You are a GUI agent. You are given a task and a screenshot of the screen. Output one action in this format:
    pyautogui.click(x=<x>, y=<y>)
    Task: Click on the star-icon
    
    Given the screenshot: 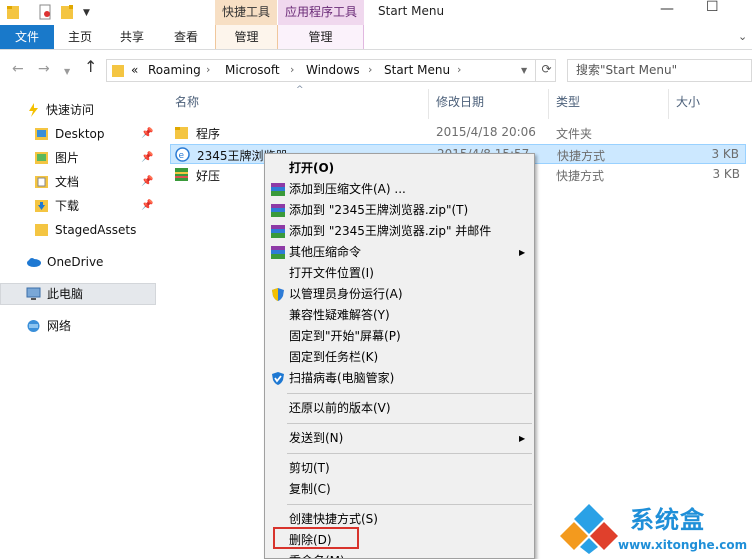 What is the action you would take?
    pyautogui.click(x=33, y=110)
    